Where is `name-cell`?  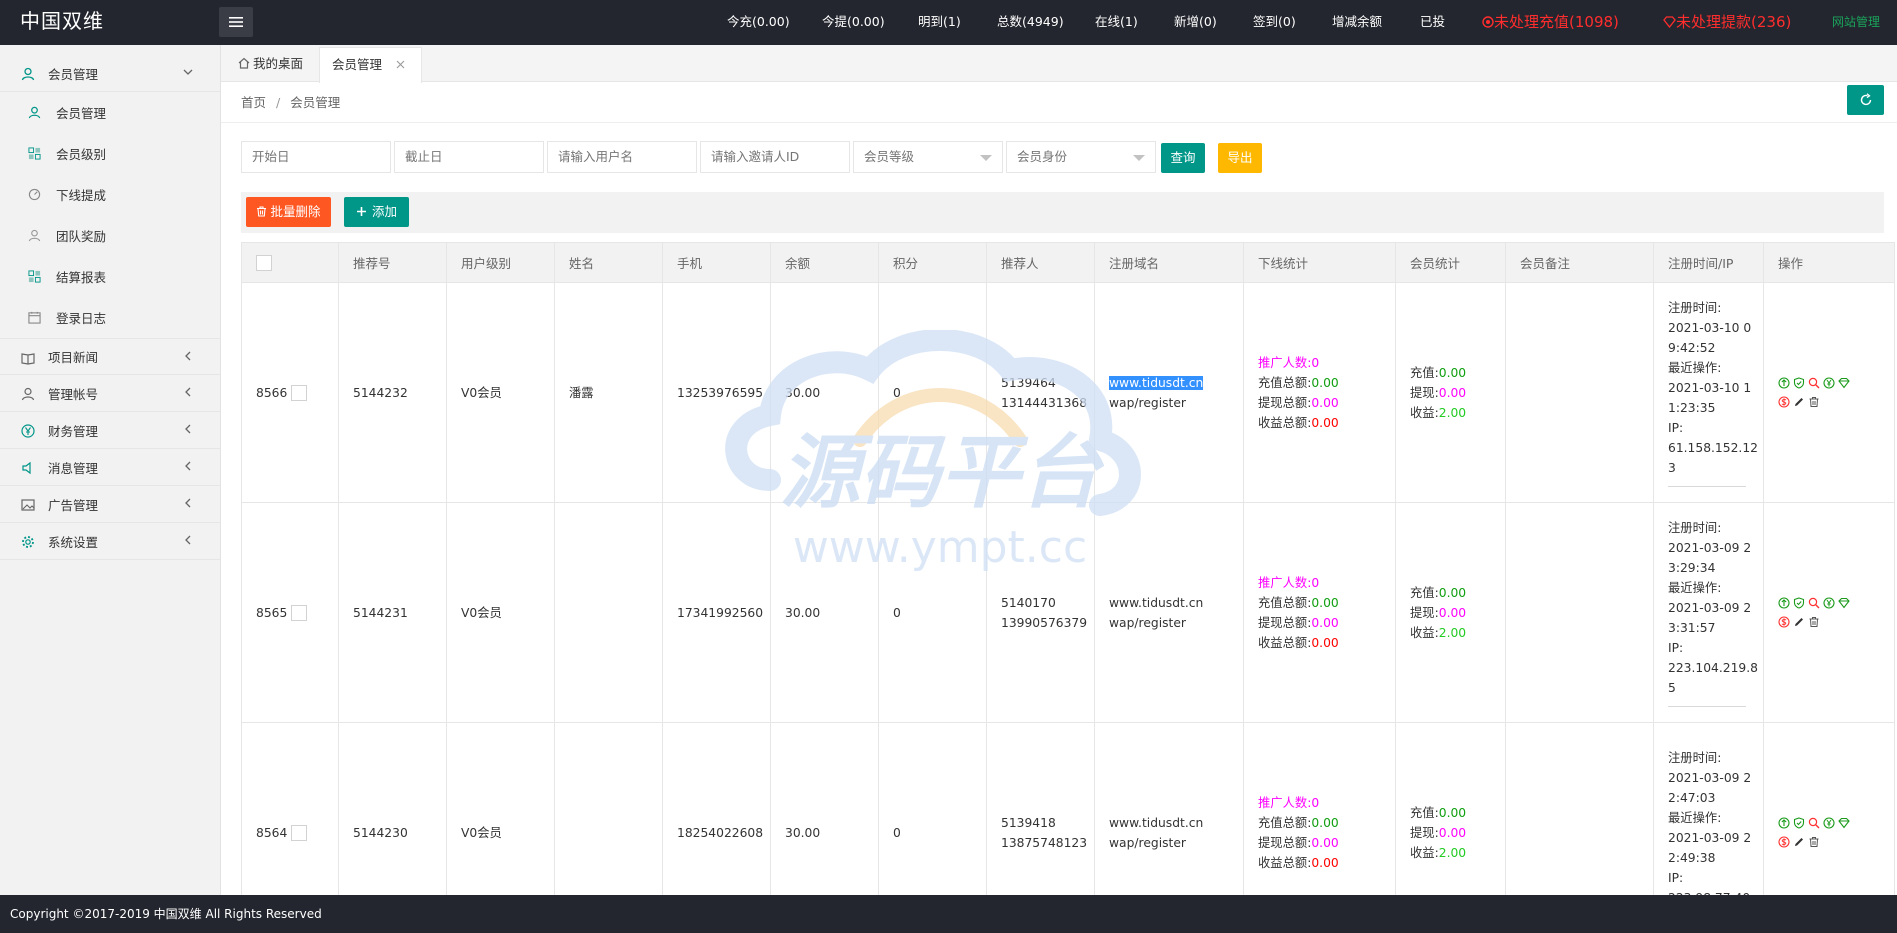
name-cell is located at coordinates (608, 612).